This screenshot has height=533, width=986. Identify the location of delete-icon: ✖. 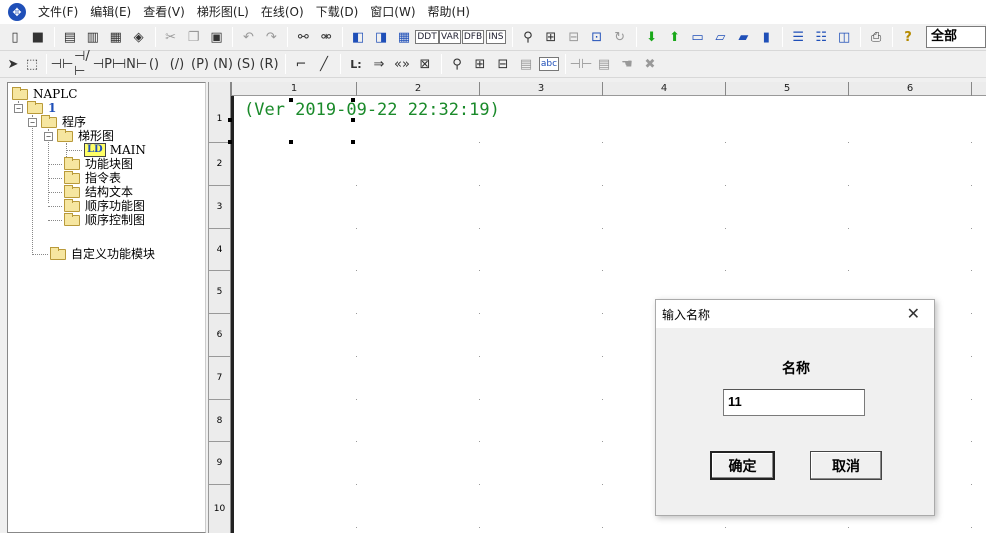
(650, 64).